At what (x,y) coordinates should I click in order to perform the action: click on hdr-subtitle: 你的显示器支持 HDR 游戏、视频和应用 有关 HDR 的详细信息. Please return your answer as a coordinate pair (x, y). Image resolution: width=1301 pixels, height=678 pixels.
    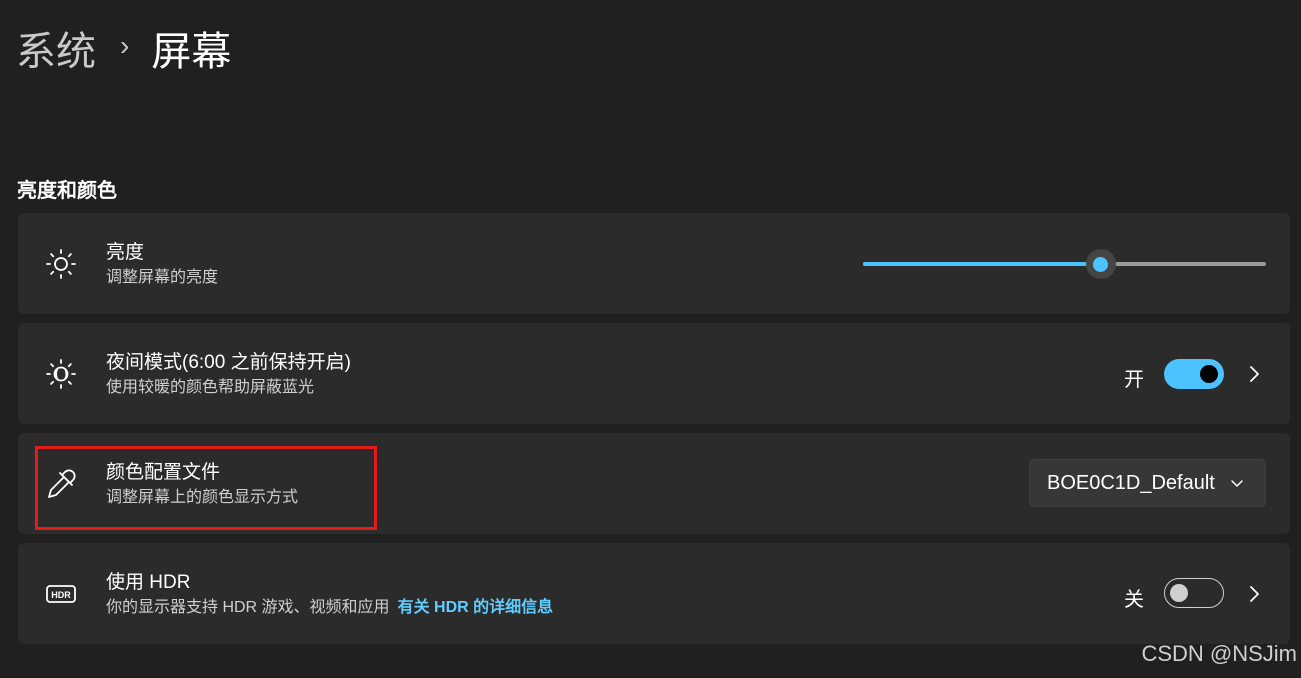
    Looking at the image, I should click on (329, 608).